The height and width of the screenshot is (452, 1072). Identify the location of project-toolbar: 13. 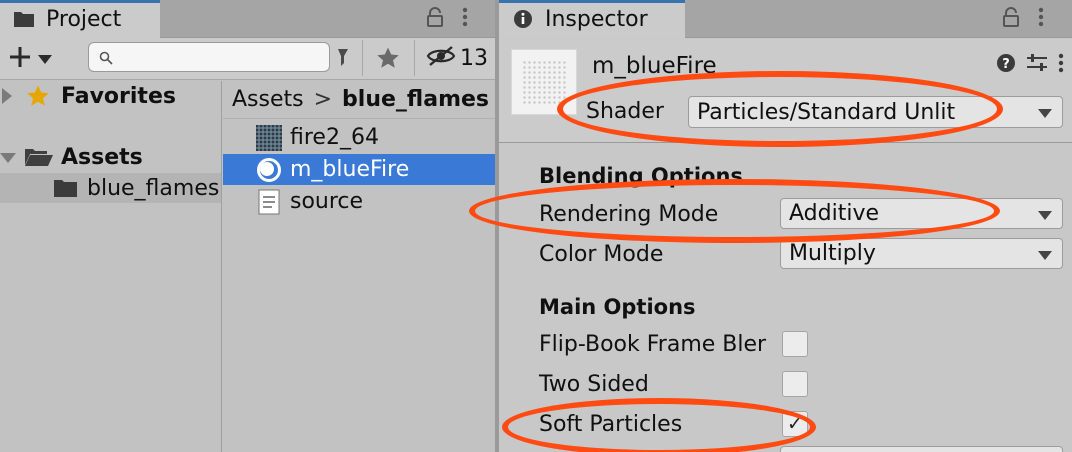
(247, 59).